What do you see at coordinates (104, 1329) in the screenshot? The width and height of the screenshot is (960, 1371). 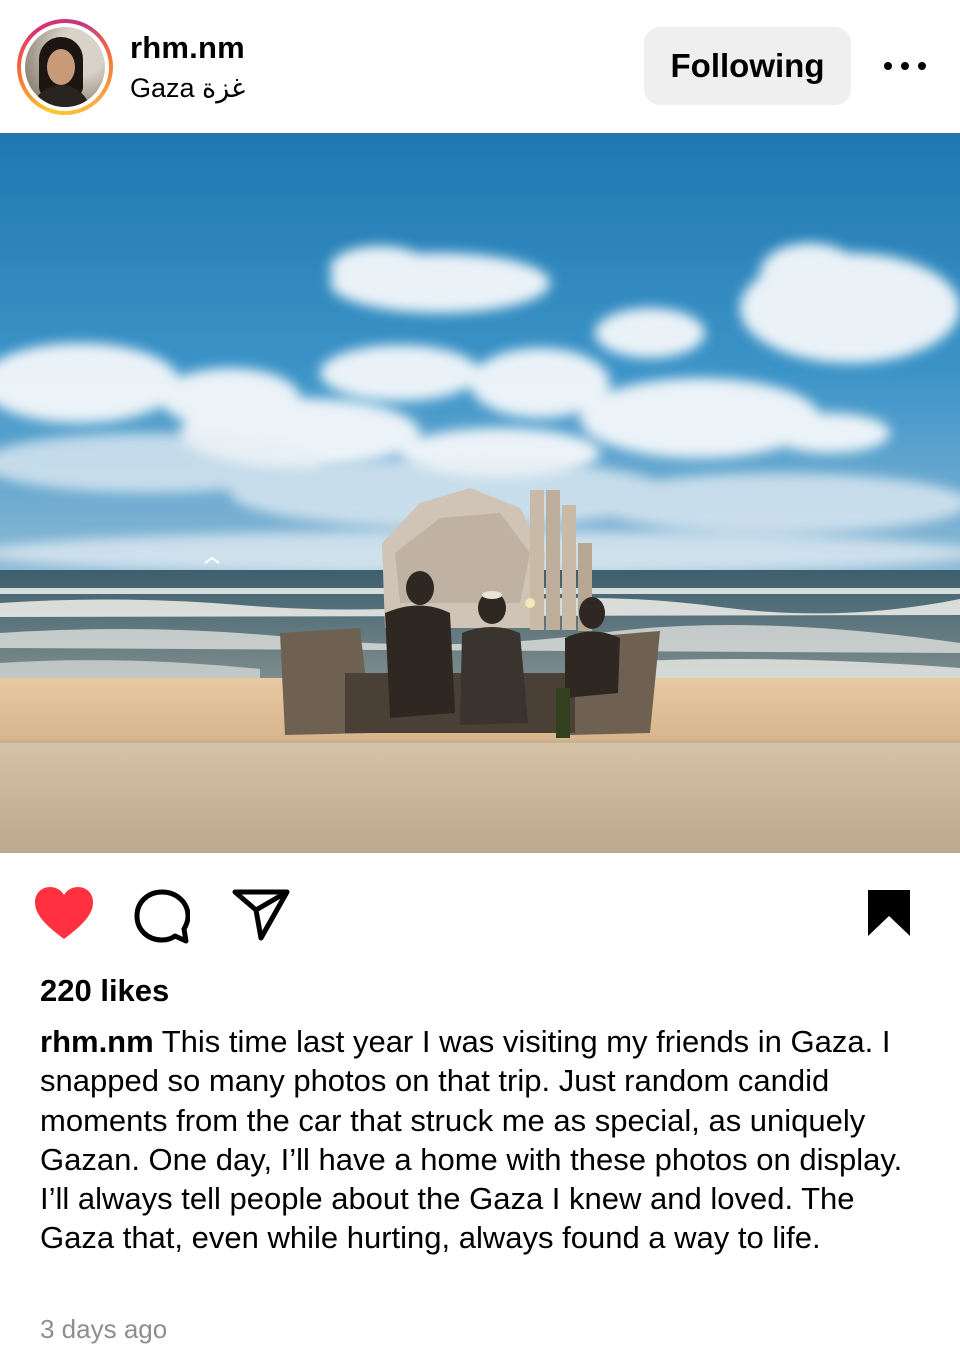 I see `post-timestamp: 3 days ago` at bounding box center [104, 1329].